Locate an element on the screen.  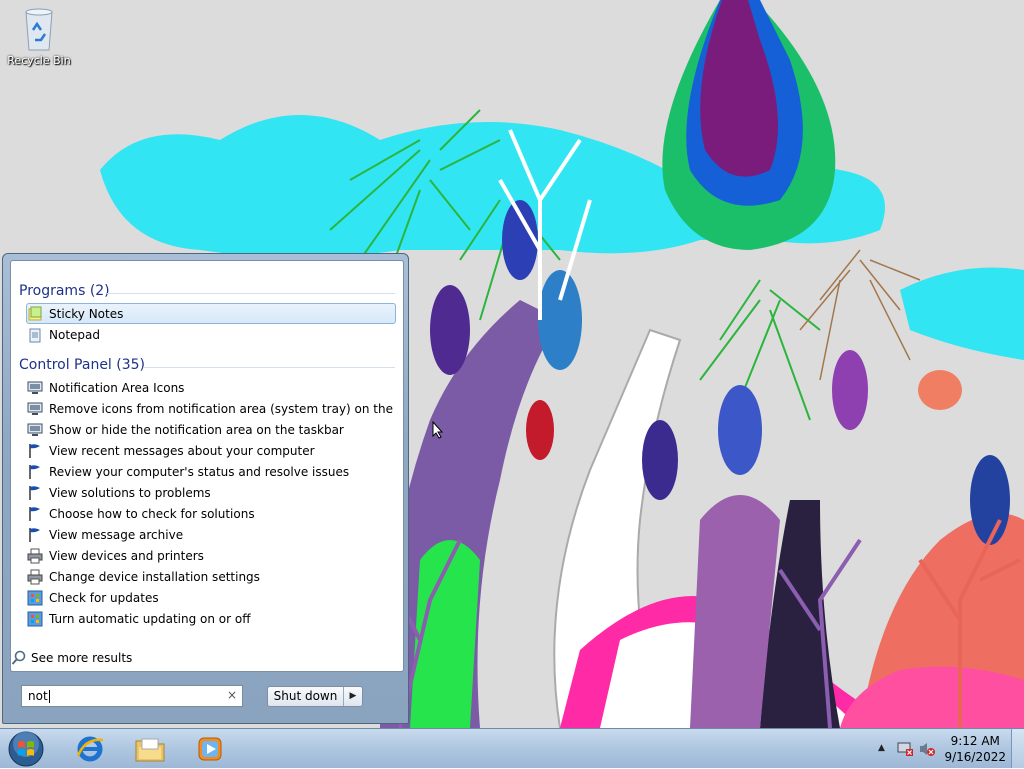
search-result-label: View recent messages about your computer is located at coordinates (182, 450).